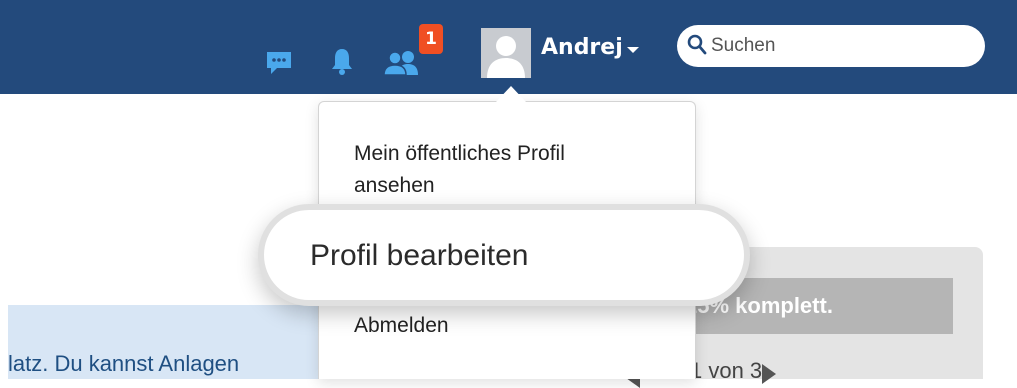 The height and width of the screenshot is (388, 1017). I want to click on chevron-down-icon, so click(633, 50).